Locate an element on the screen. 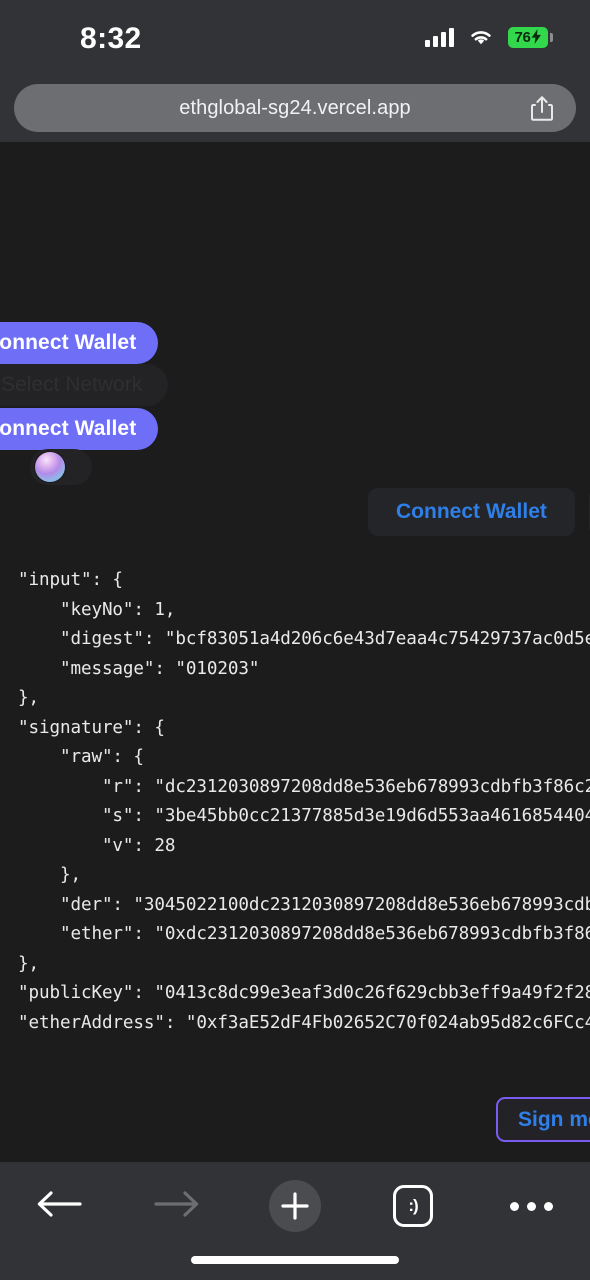 The width and height of the screenshot is (590, 1280). battery-charging-icon: 76 is located at coordinates (530, 37).